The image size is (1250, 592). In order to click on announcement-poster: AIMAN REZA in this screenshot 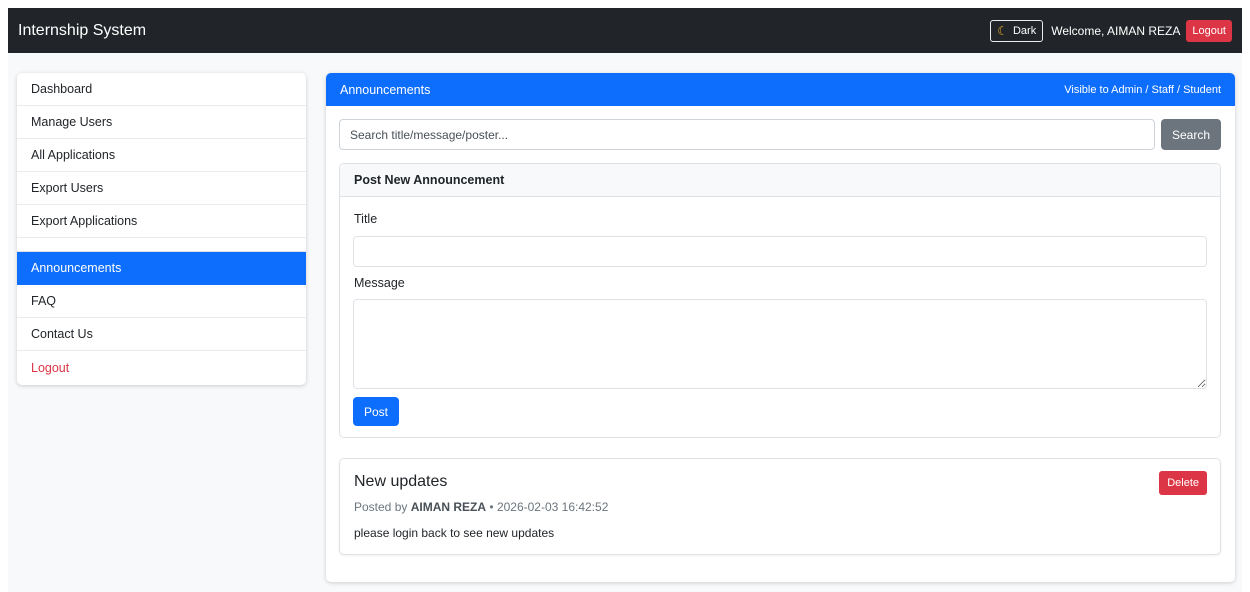, I will do `click(448, 507)`.